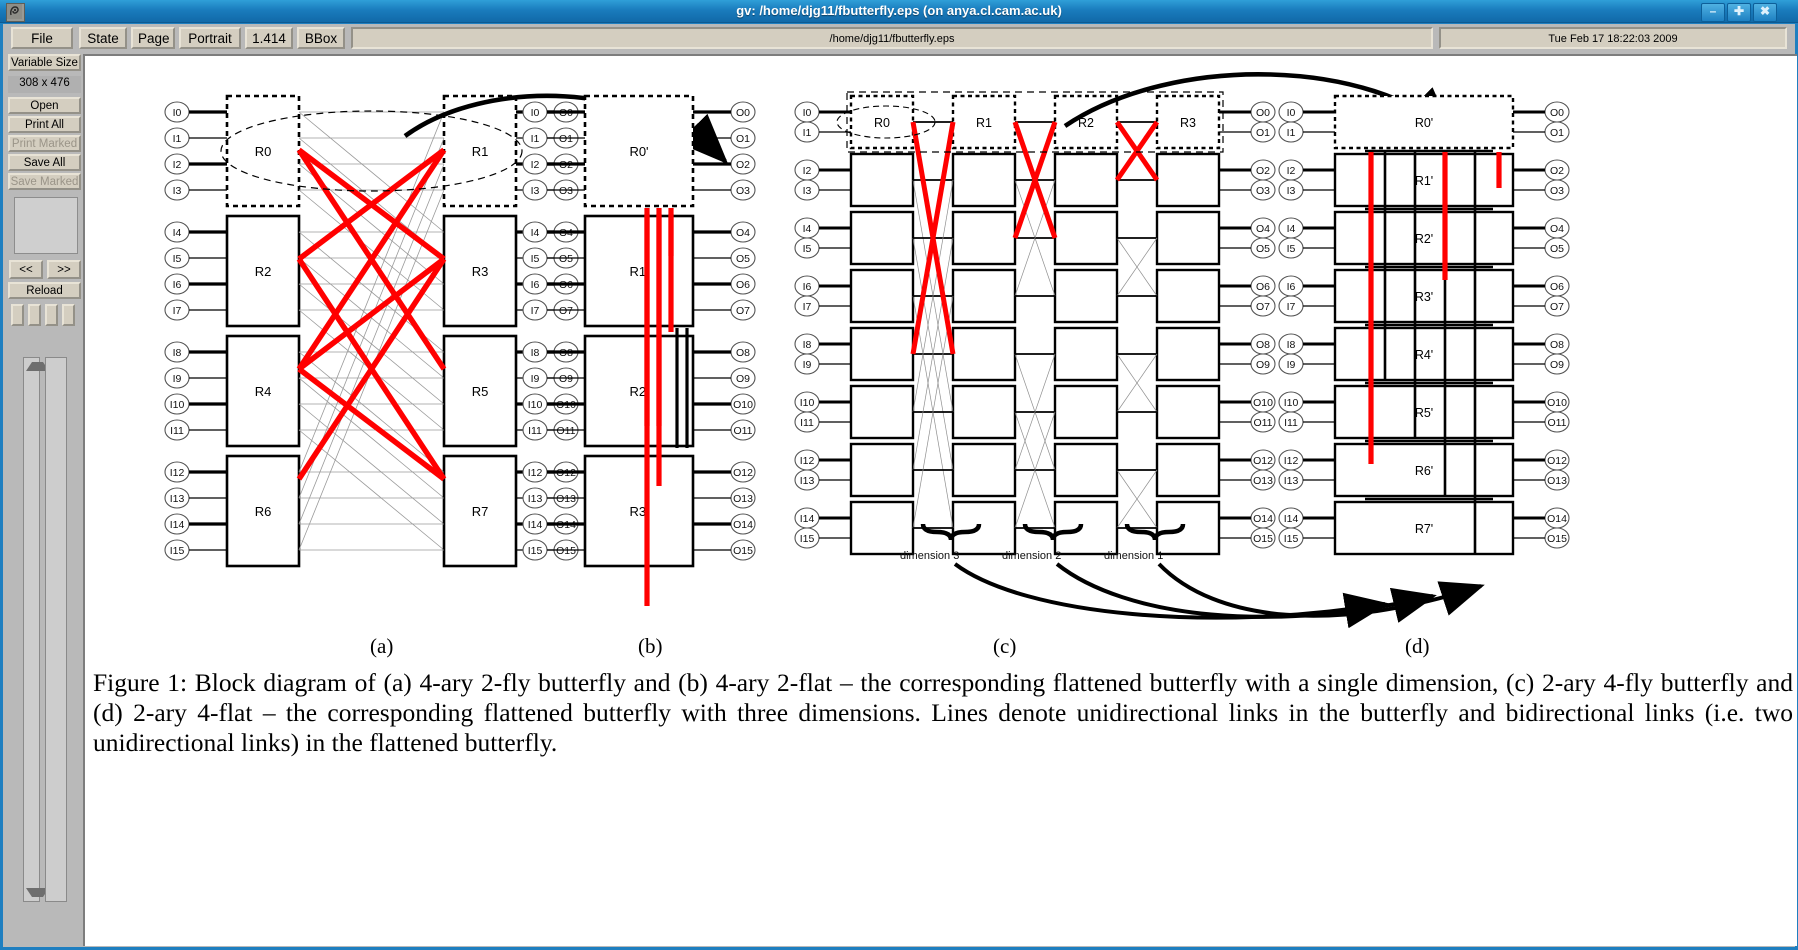  What do you see at coordinates (44, 62) in the screenshot?
I see `variable-size-button: Variable Size` at bounding box center [44, 62].